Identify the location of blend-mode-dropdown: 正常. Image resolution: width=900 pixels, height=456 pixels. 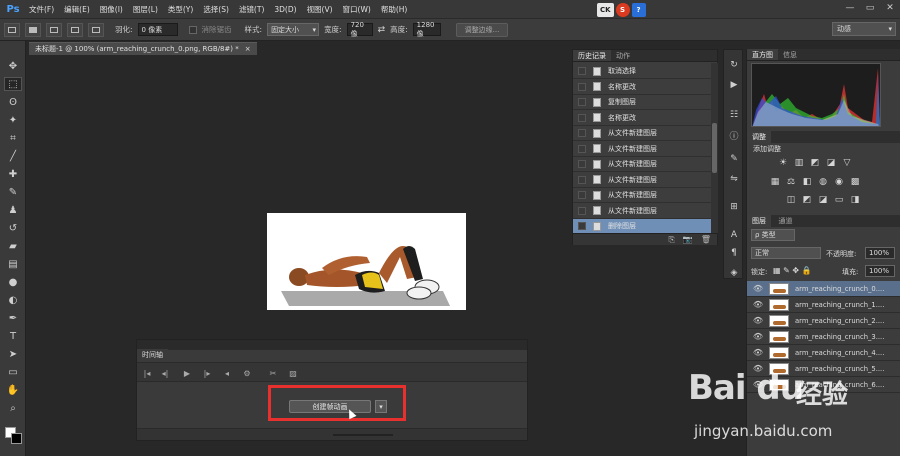
(786, 253).